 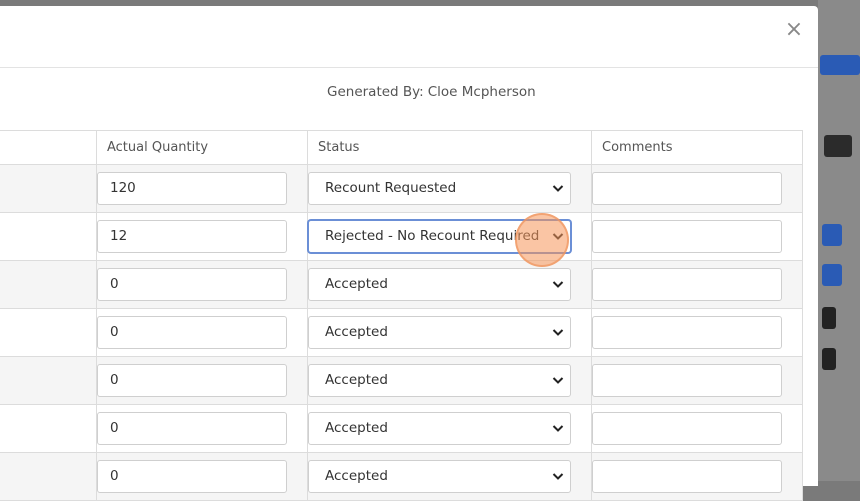 I want to click on actual-quantity-input: 12, so click(x=192, y=236).